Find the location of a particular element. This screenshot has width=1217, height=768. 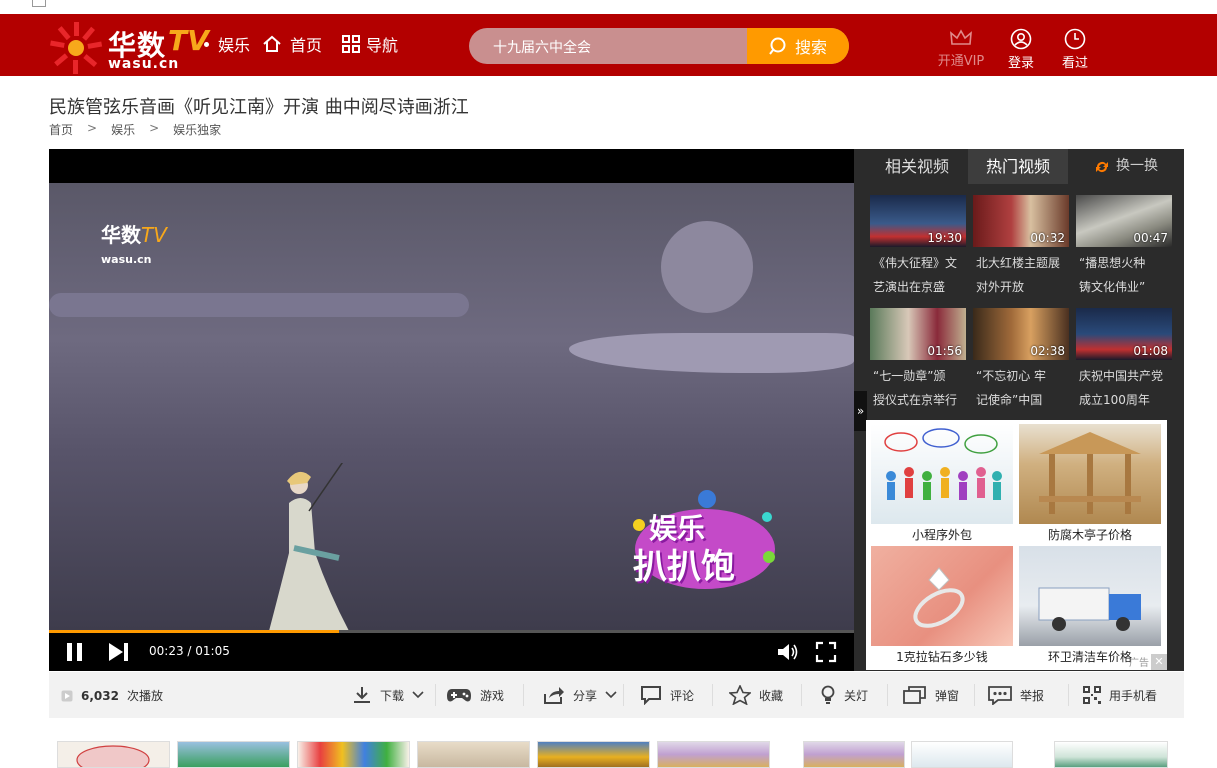

game-button: 游戏 is located at coordinates (475, 695).